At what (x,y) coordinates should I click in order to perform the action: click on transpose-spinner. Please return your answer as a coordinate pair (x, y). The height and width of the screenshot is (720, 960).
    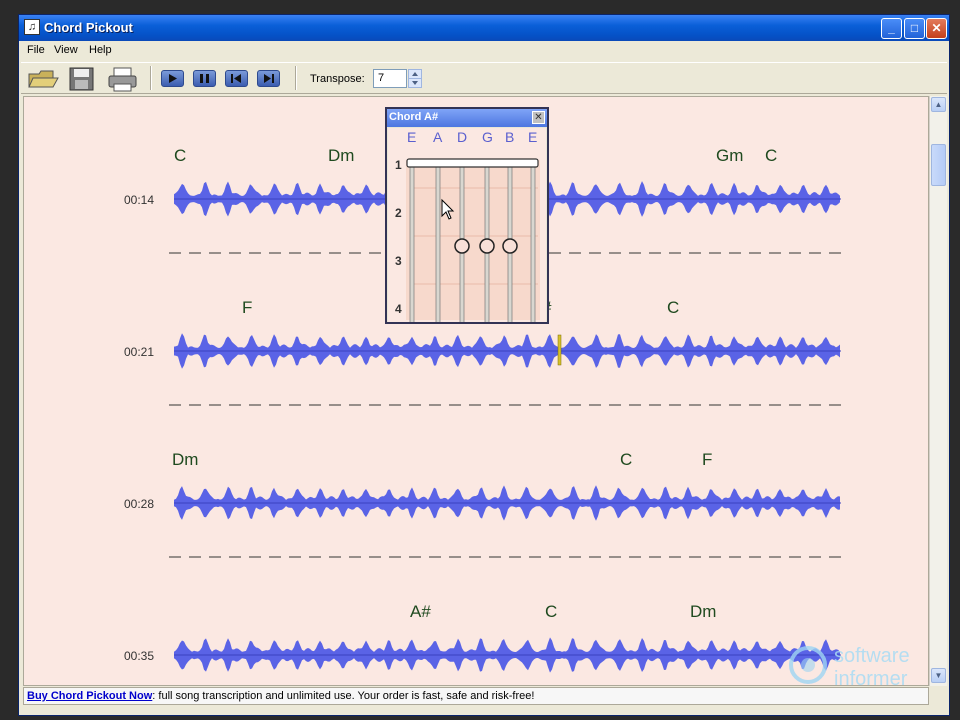
    Looking at the image, I should click on (415, 78).